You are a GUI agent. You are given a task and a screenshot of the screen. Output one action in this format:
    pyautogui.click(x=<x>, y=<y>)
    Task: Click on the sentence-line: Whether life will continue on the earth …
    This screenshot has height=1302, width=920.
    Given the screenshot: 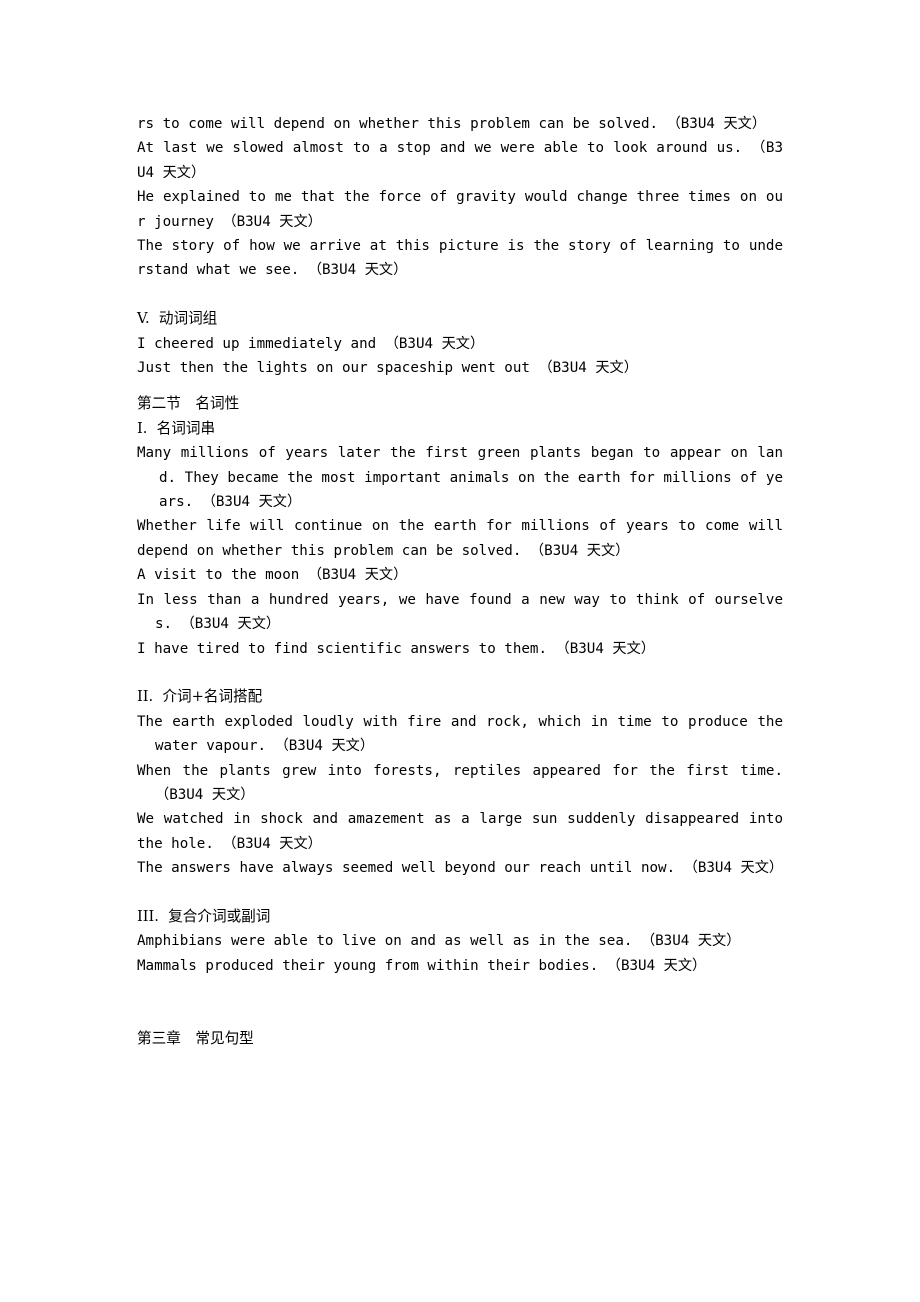 What is the action you would take?
    pyautogui.click(x=460, y=538)
    